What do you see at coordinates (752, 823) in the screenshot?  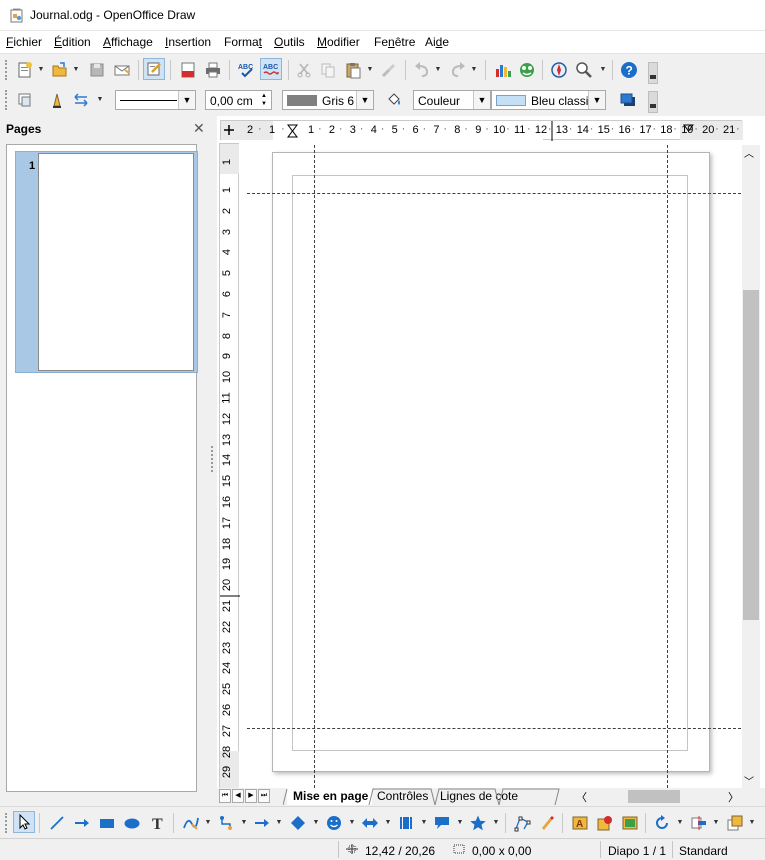 I see `arrange-dropdown-arrow: ▼` at bounding box center [752, 823].